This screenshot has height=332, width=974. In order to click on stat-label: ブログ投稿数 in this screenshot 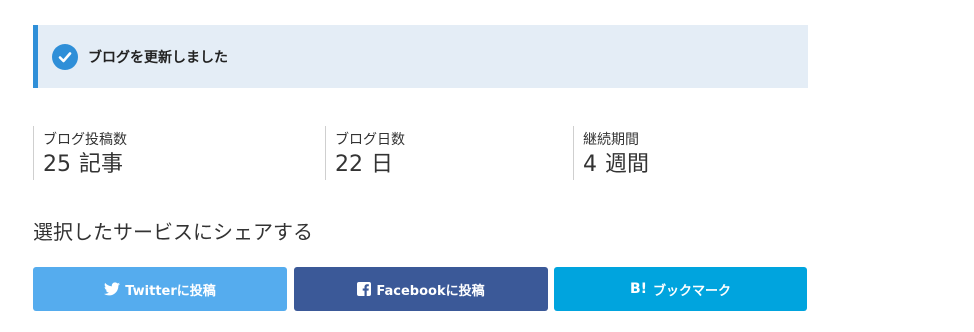, I will do `click(85, 140)`.